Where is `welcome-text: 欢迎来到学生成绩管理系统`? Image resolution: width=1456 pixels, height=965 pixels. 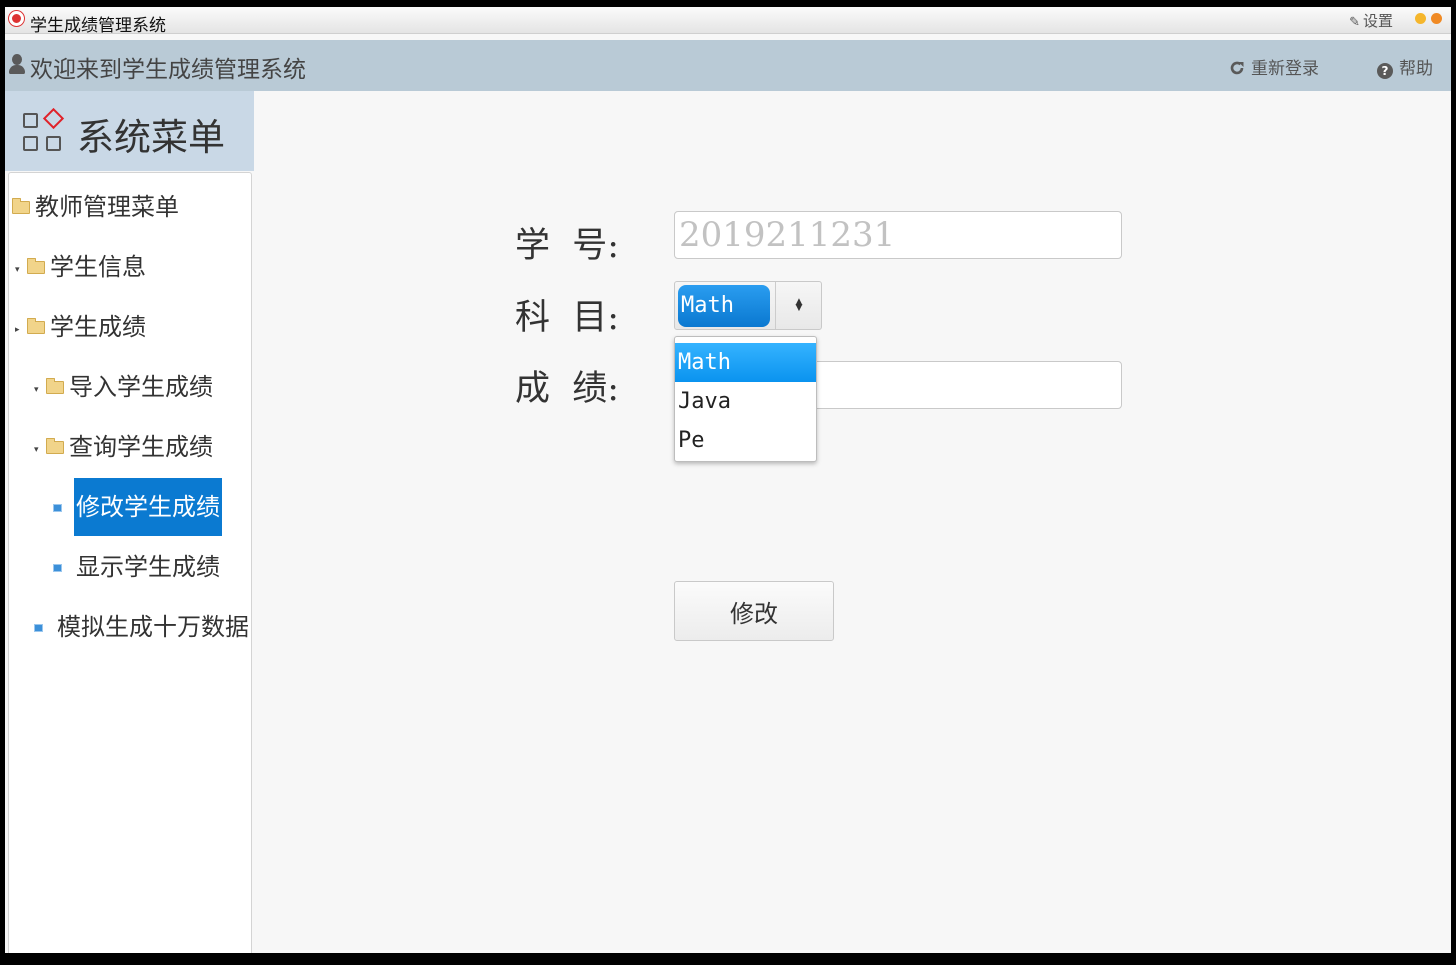
welcome-text: 欢迎来到学生成绩管理系统 is located at coordinates (168, 70).